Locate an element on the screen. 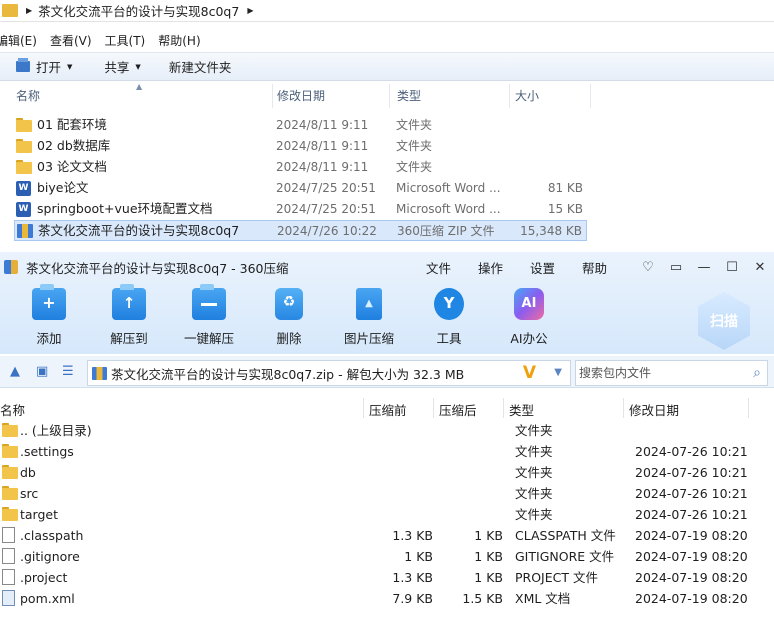 The width and height of the screenshot is (774, 638). search-input is located at coordinates (656, 373).